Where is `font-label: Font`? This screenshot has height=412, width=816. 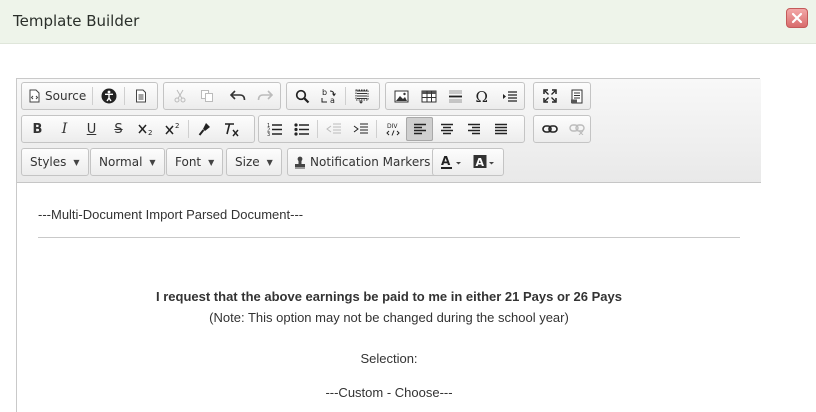
font-label: Font is located at coordinates (188, 162).